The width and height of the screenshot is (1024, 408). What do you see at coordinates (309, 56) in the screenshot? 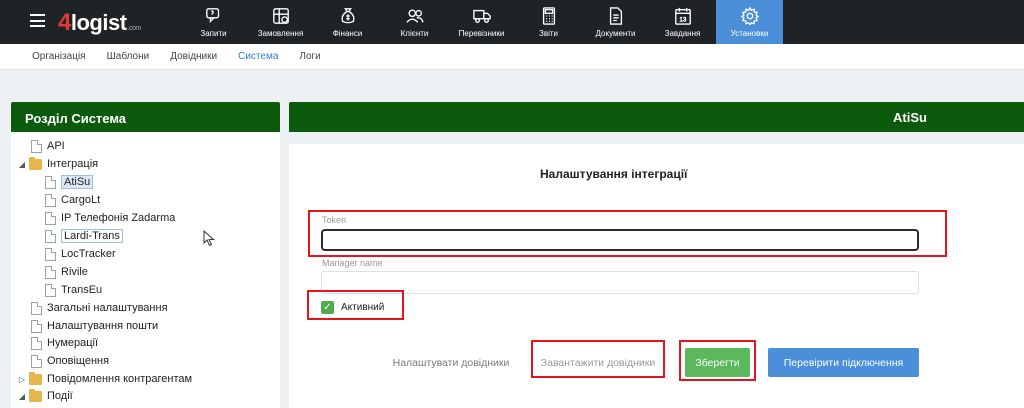
I see `submenu-logs: Логи` at bounding box center [309, 56].